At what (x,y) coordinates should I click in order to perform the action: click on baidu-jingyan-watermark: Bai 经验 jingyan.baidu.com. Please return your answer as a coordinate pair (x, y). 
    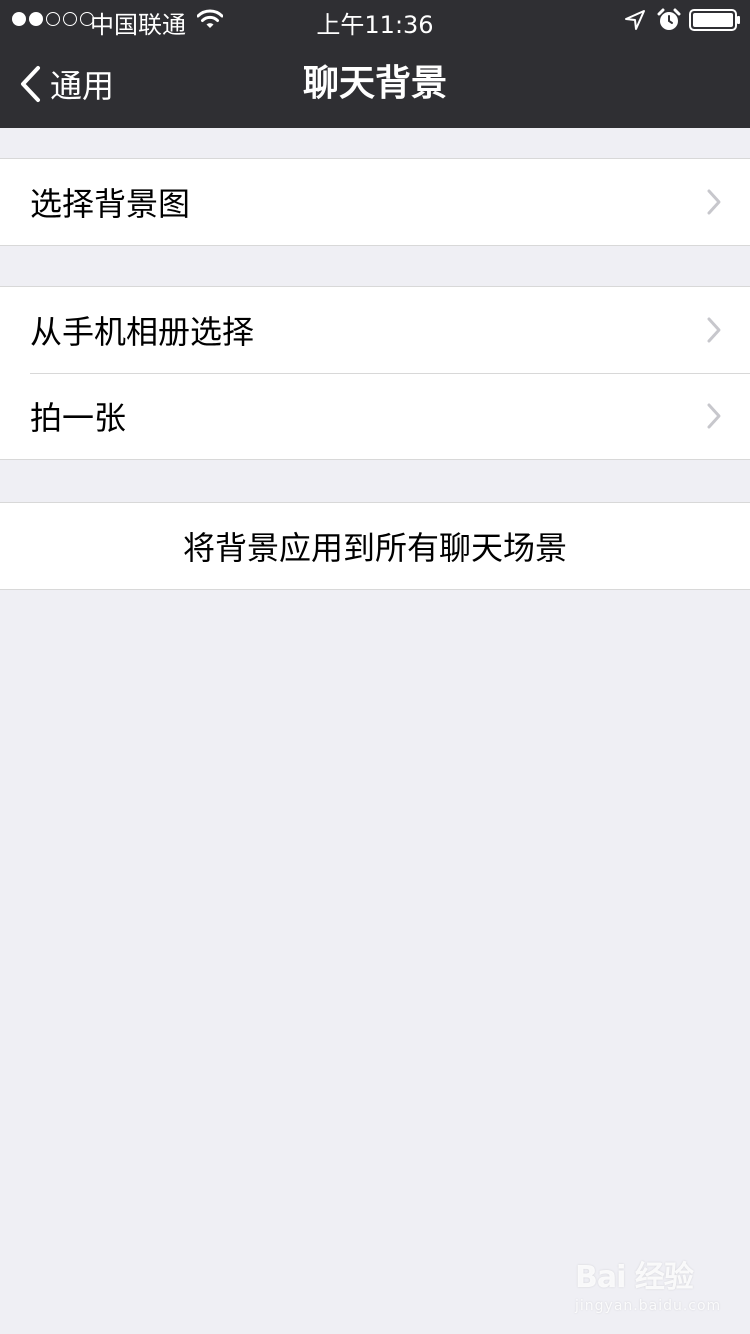
    Looking at the image, I should click on (648, 1285).